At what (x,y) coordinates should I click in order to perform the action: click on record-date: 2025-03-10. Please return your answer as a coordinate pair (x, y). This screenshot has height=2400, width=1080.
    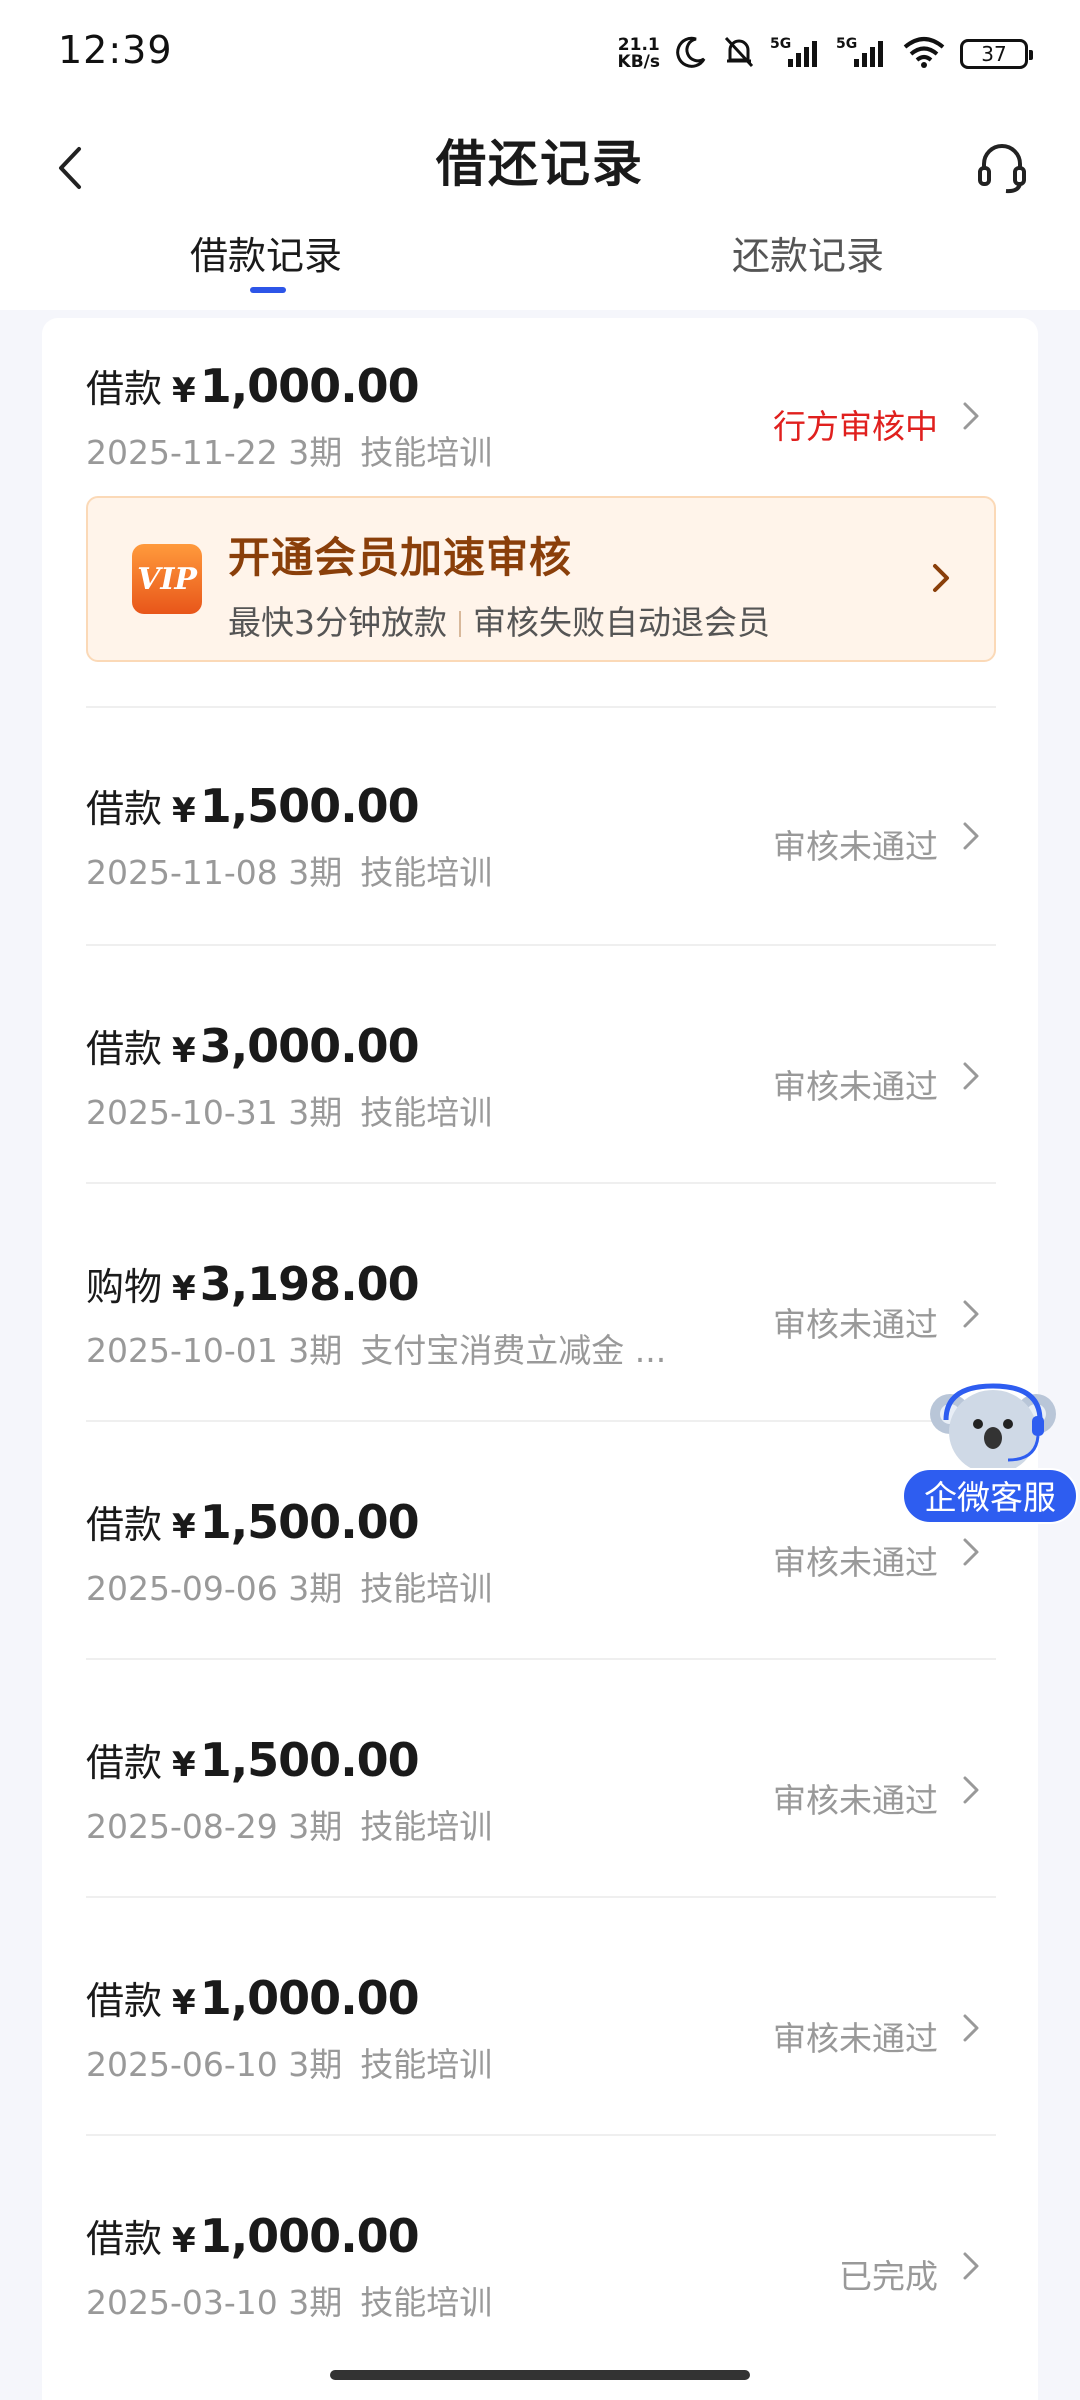
    Looking at the image, I should click on (182, 2302).